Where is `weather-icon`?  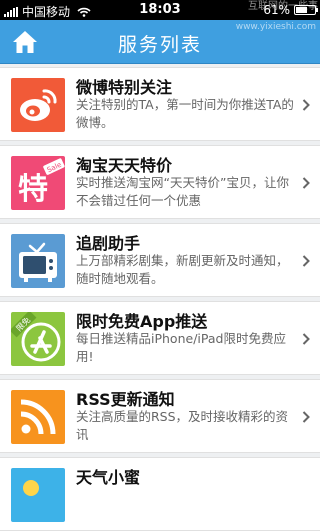
weather-icon is located at coordinates (38, 495).